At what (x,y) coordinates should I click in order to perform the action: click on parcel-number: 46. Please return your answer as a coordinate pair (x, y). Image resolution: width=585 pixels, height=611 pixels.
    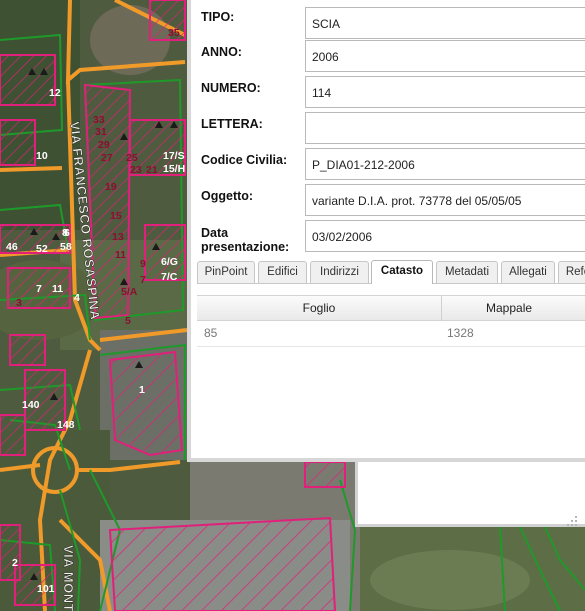
    Looking at the image, I should click on (12, 247).